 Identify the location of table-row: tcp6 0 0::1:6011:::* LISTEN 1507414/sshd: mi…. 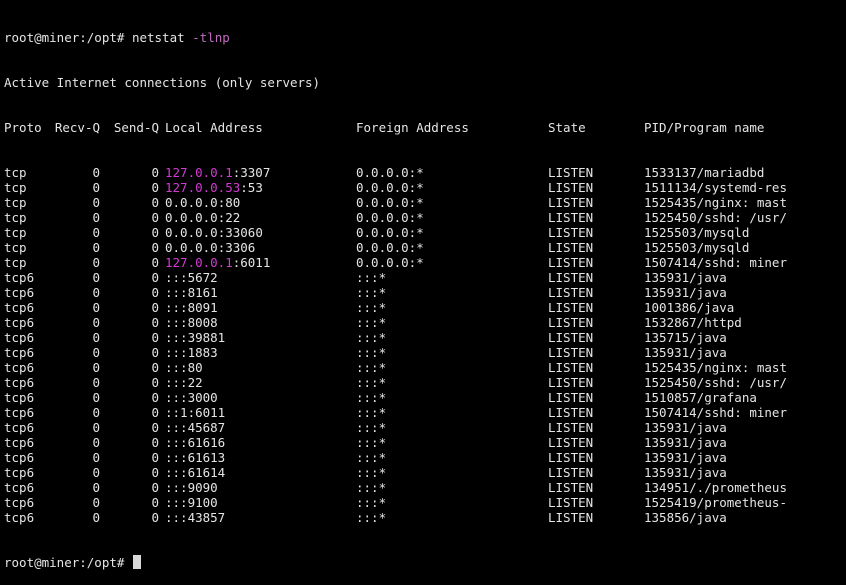
(425, 412).